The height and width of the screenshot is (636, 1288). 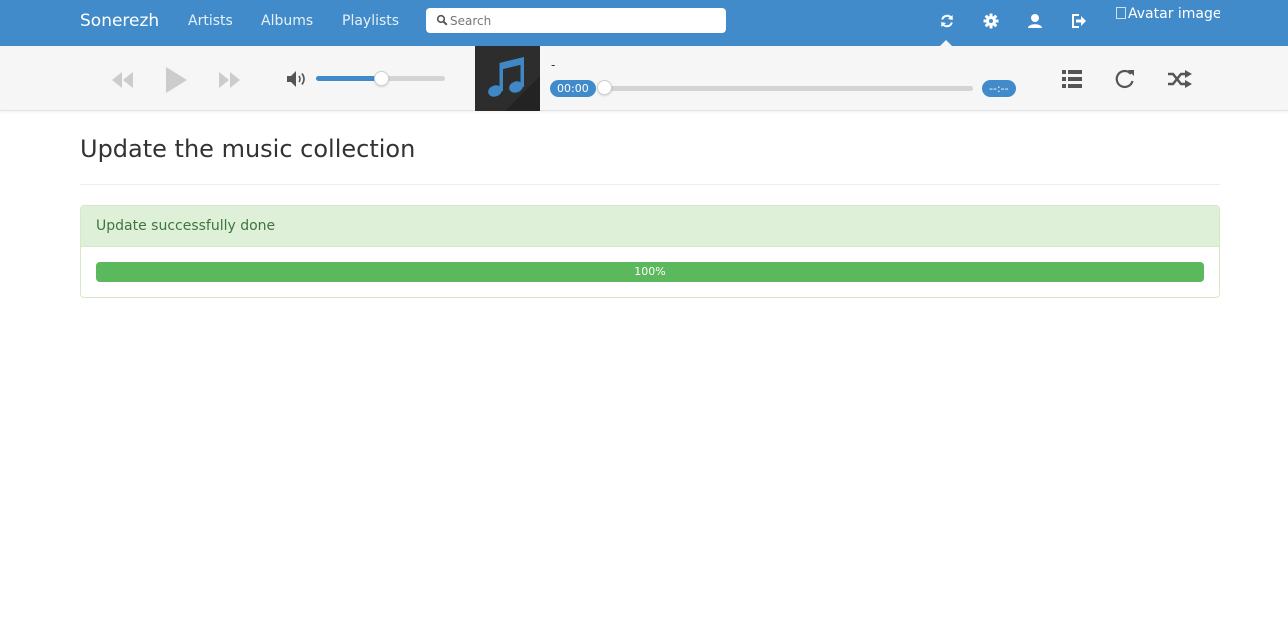 I want to click on brand-link: Sonerezh, so click(x=119, y=21).